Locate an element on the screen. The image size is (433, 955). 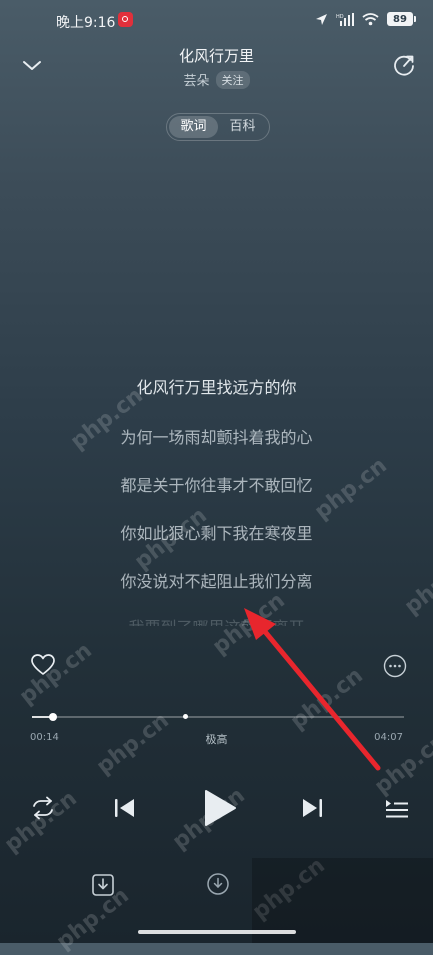
status-indicators: HD 89 is located at coordinates (365, 19).